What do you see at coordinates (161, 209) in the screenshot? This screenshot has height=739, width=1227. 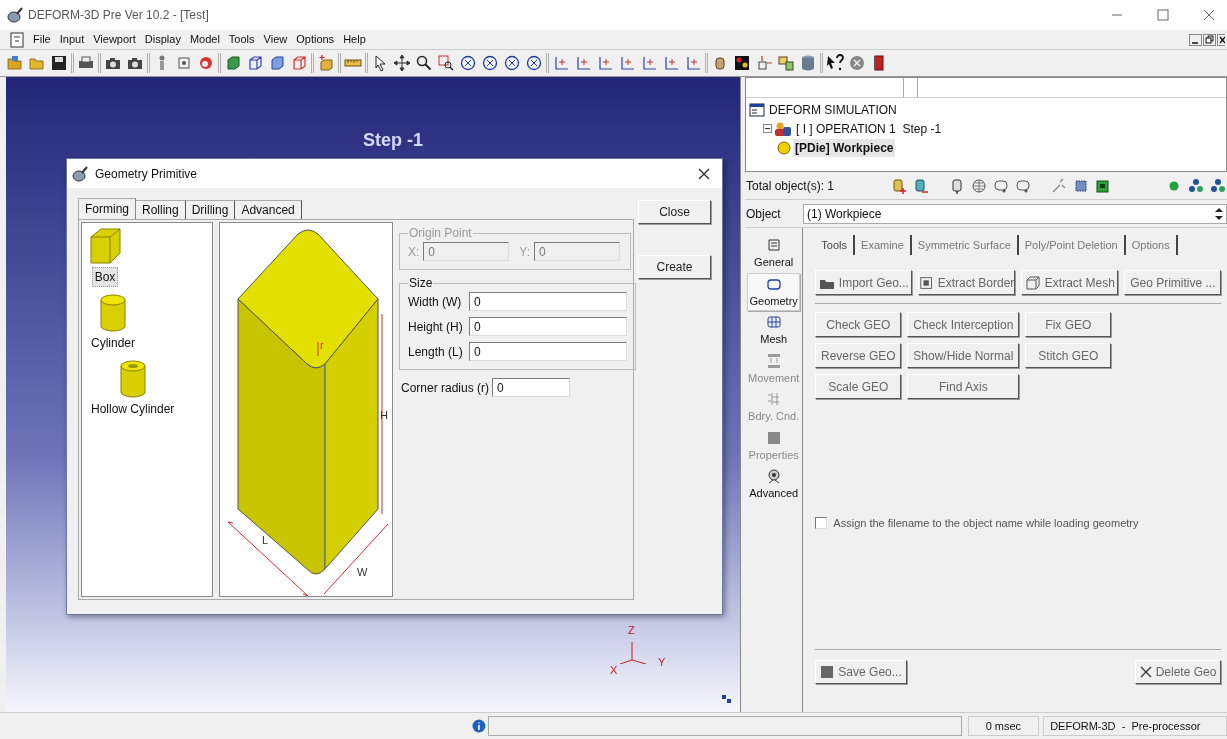 I see `dialog-tab: Rolling` at bounding box center [161, 209].